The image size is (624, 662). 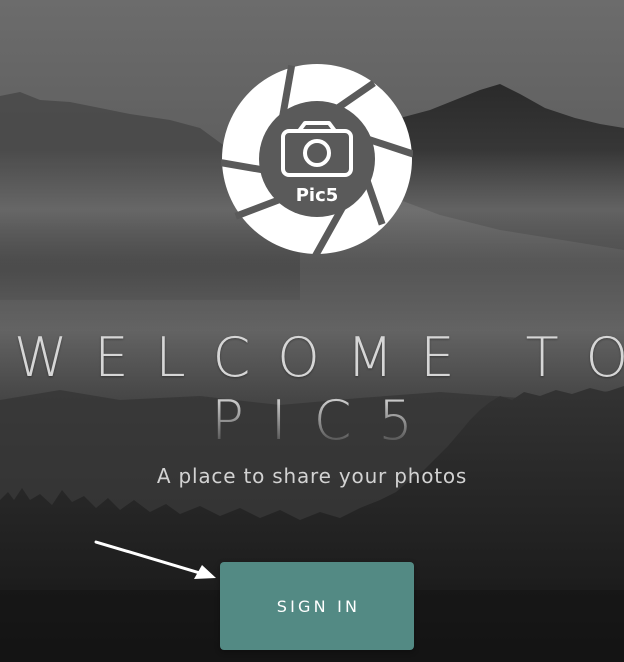 I want to click on arrow-annotation, so click(x=155, y=559).